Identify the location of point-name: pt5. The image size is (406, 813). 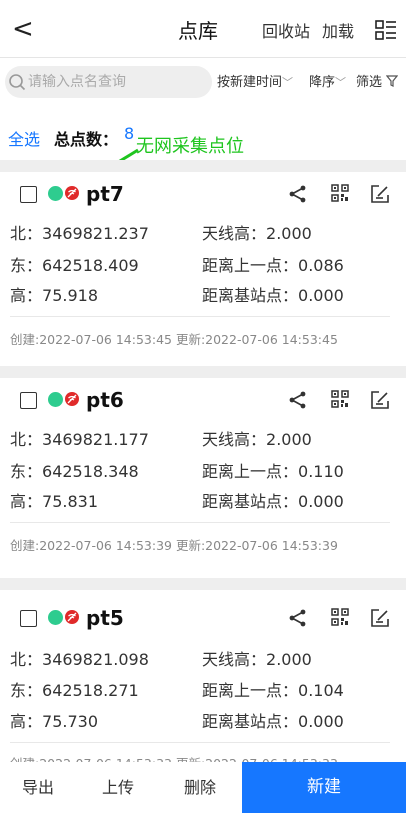
(105, 618).